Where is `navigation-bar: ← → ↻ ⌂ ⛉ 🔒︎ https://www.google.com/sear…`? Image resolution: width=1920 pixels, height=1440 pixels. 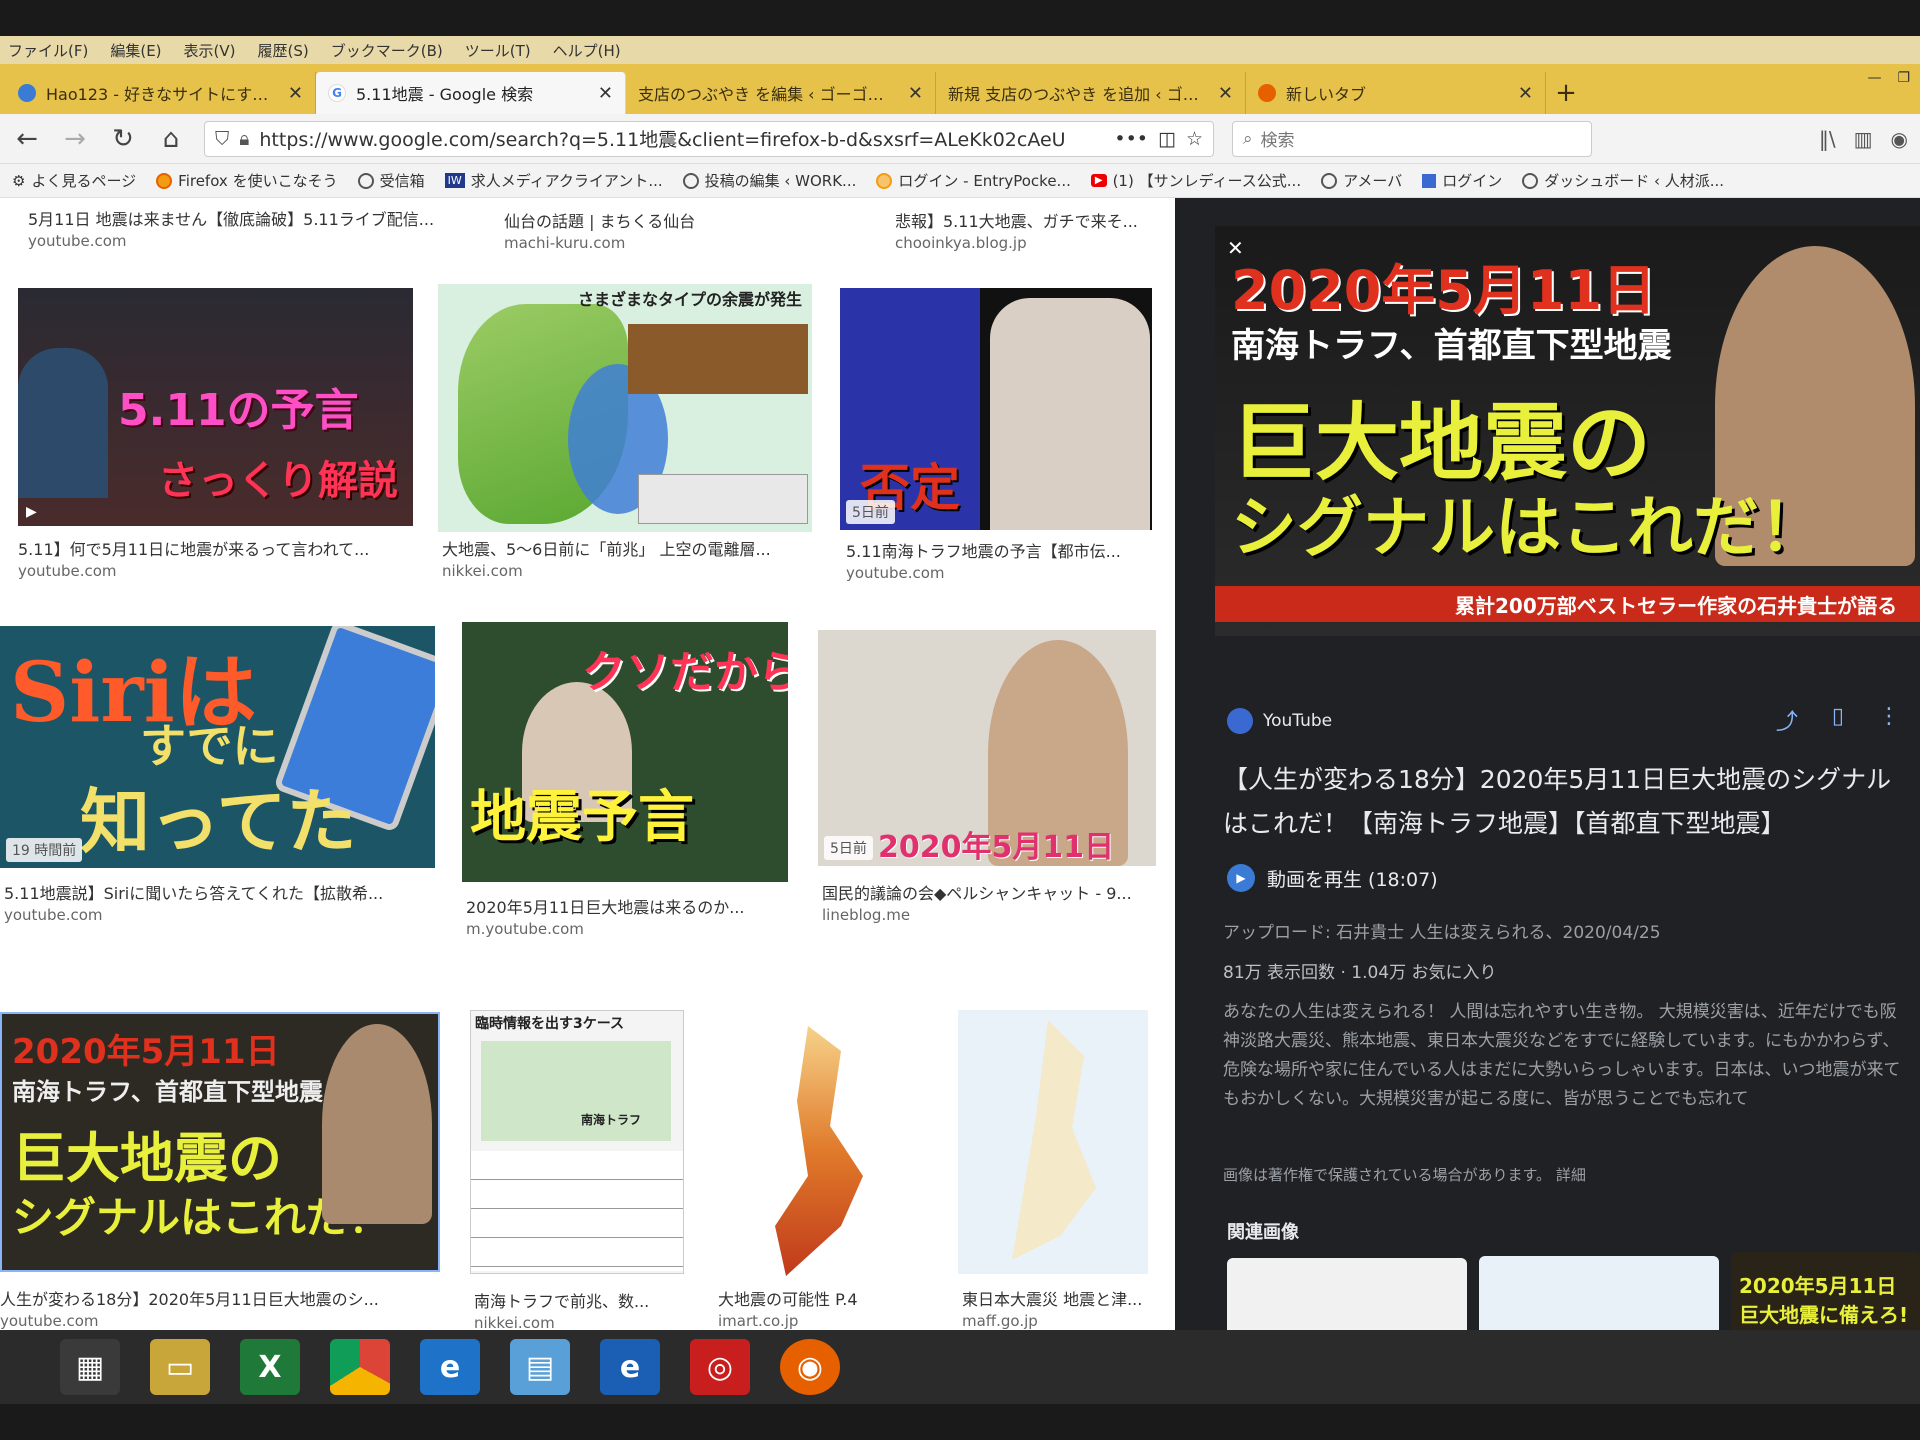 navigation-bar: ← → ↻ ⌂ ⛉ 🔒︎ https://www.google.com/sear… is located at coordinates (960, 139).